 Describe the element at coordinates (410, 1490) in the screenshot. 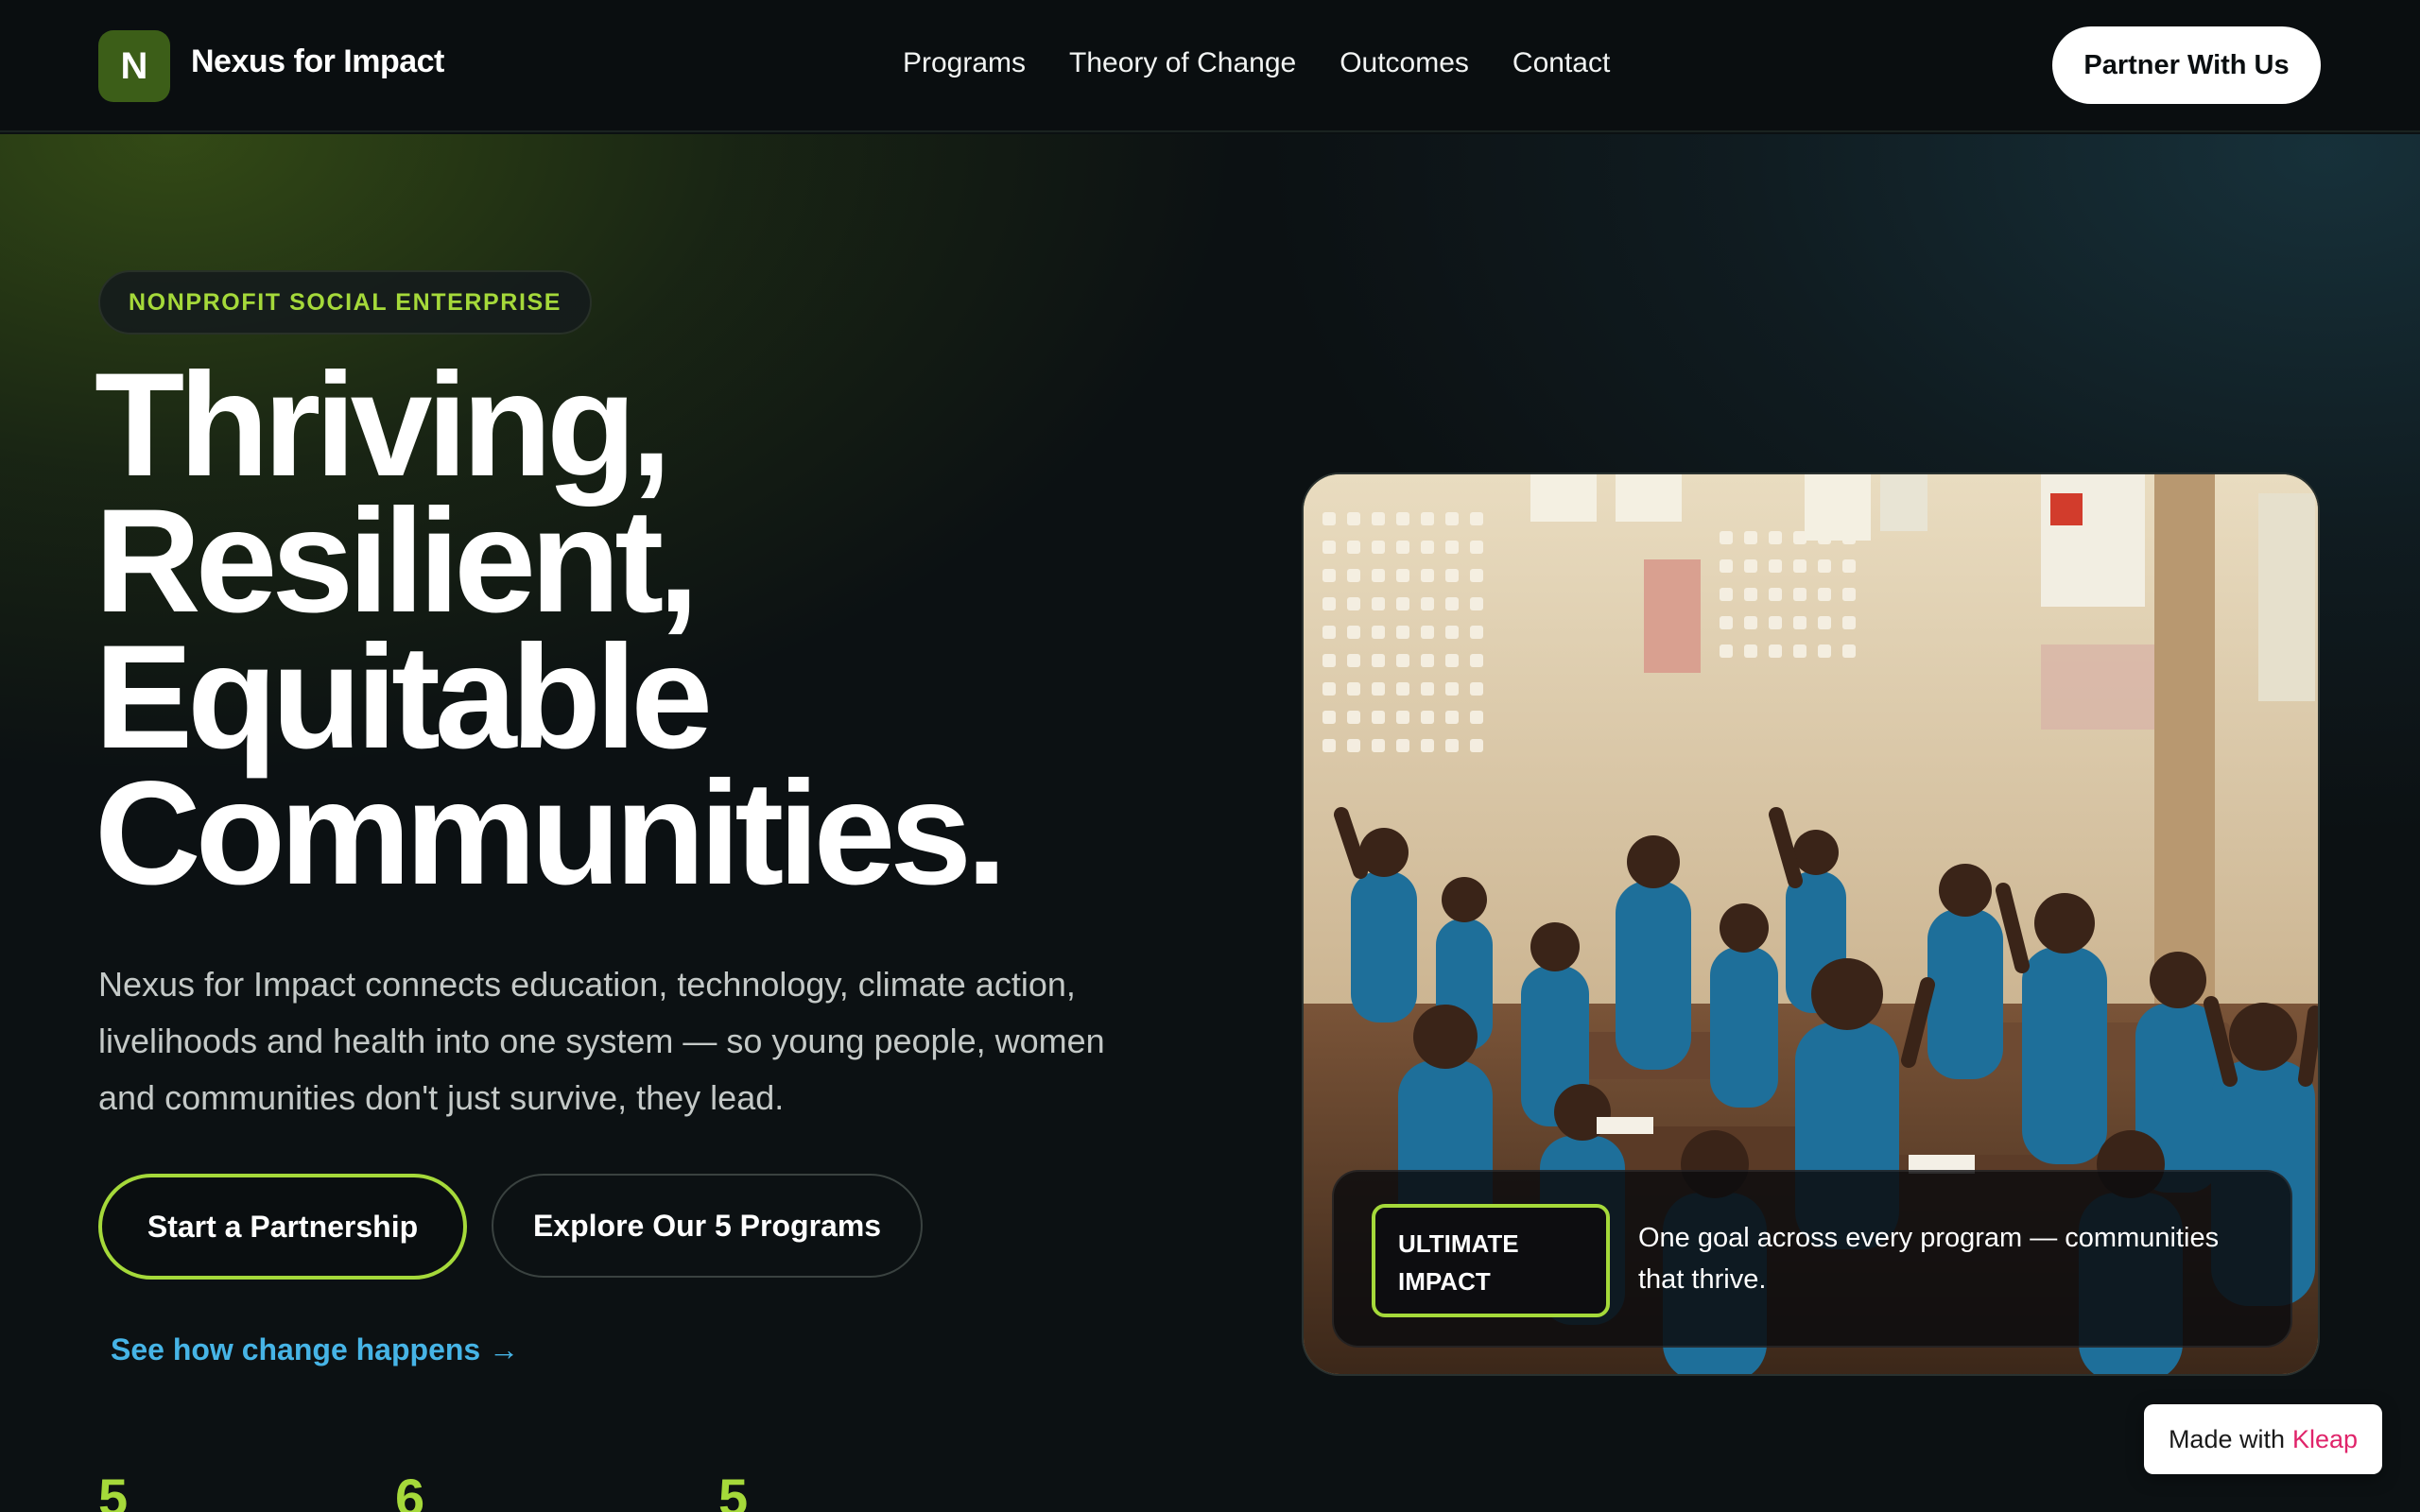

I see `stat-value: 6` at that location.